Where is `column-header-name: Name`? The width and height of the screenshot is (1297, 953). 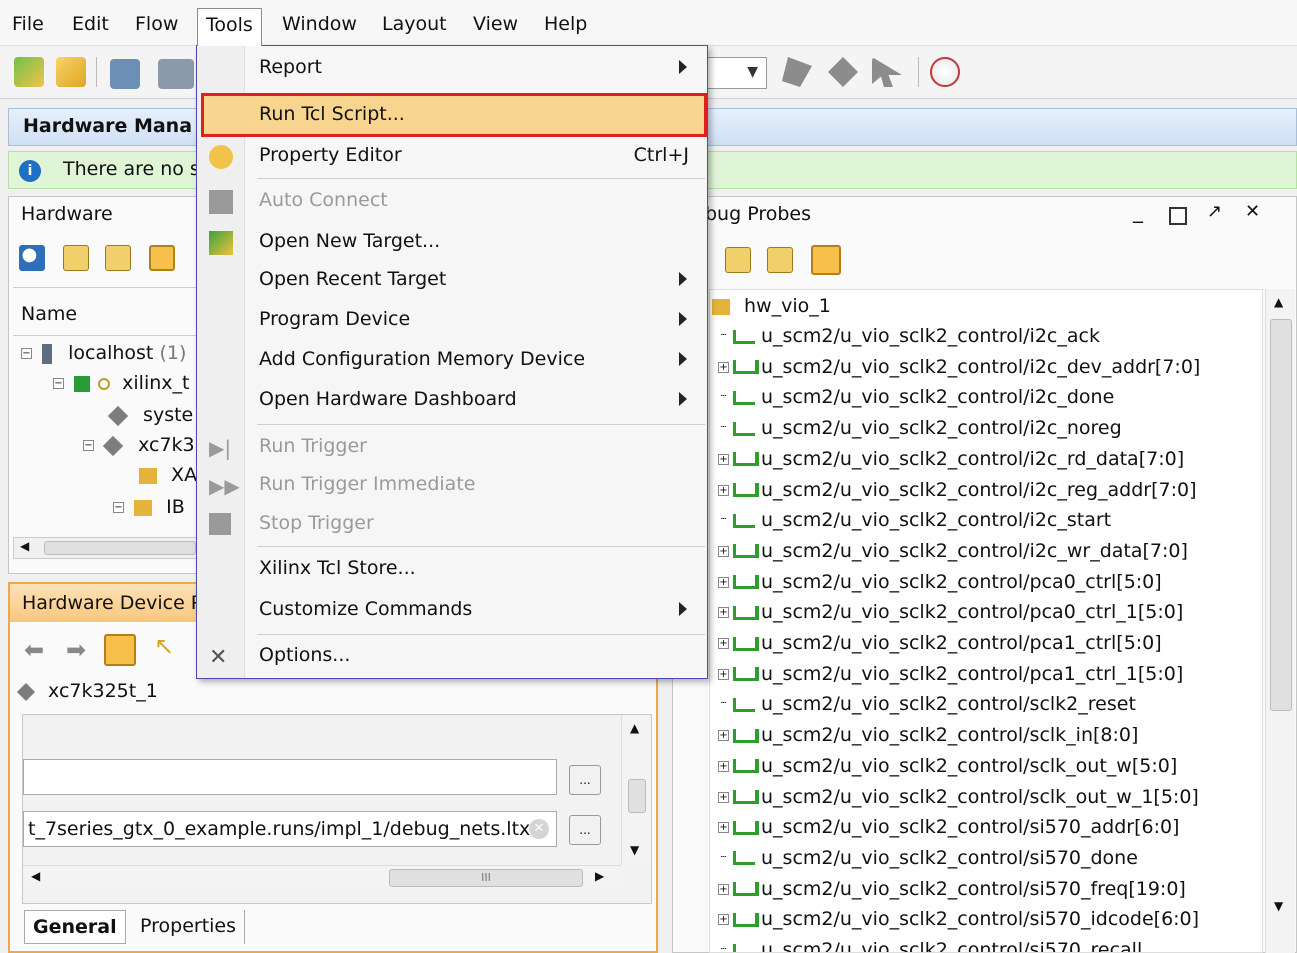
column-header-name: Name is located at coordinates (49, 314).